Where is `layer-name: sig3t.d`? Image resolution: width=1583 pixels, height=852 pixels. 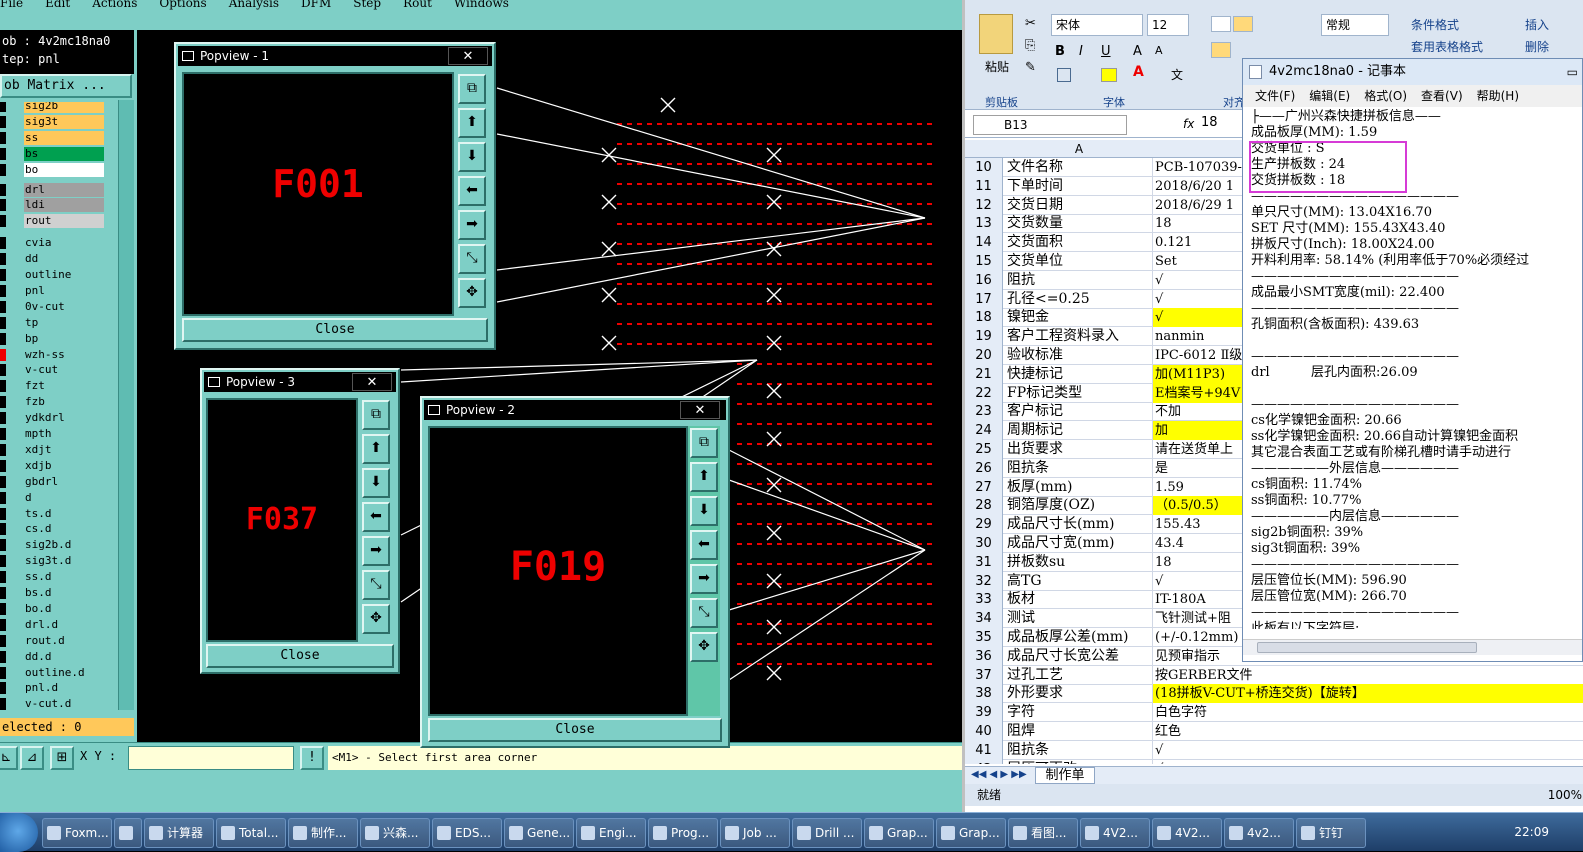
layer-name: sig3t.d is located at coordinates (64, 561).